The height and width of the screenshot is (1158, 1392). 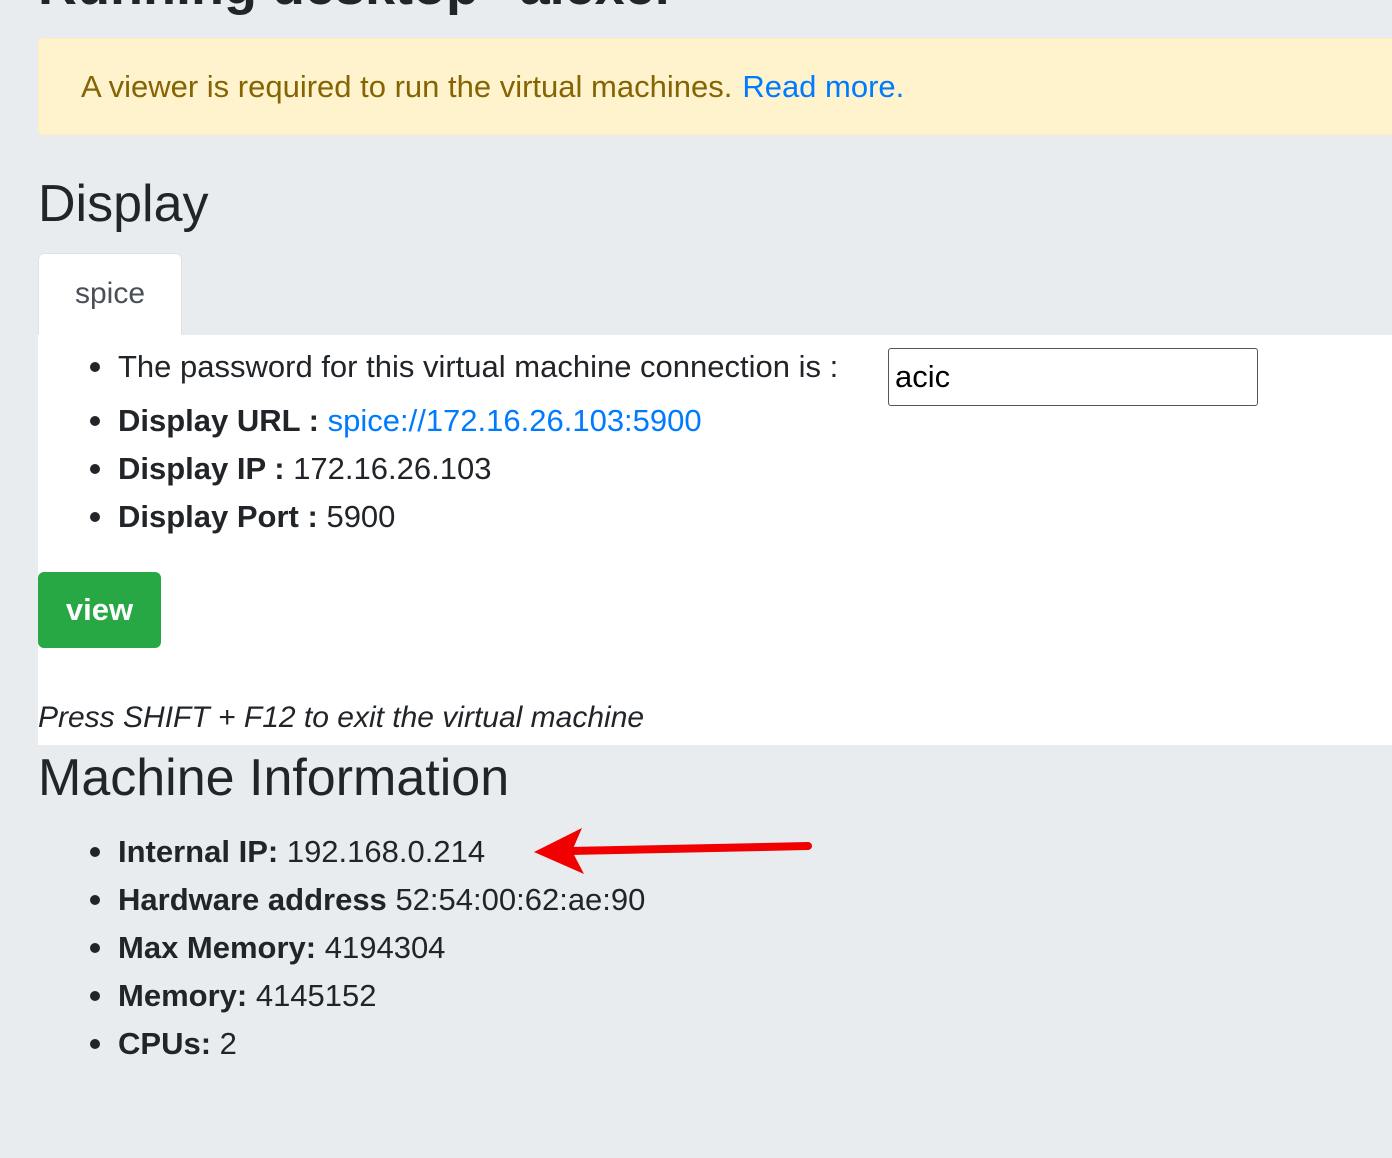 What do you see at coordinates (689, 848) in the screenshot?
I see `arrow-shaft` at bounding box center [689, 848].